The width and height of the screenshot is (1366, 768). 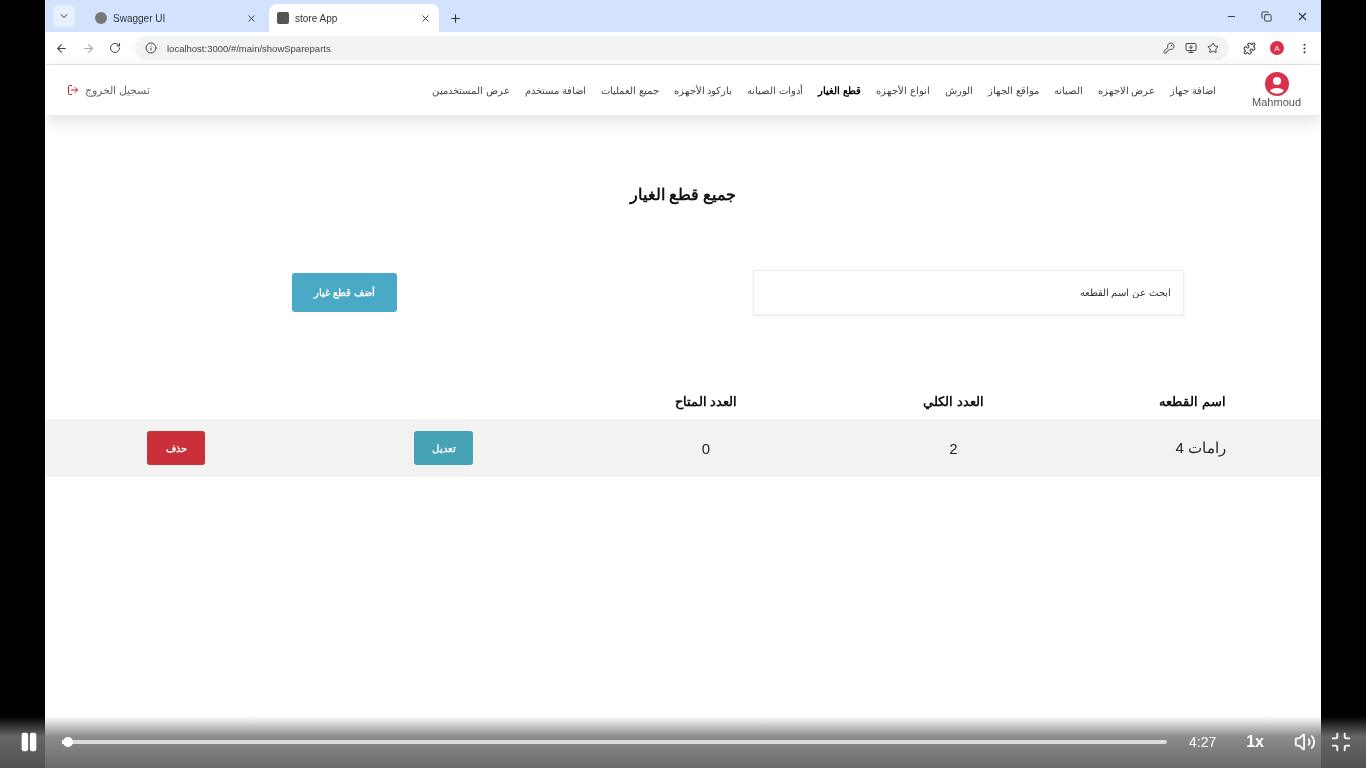 I want to click on key-icon, so click(x=1169, y=48).